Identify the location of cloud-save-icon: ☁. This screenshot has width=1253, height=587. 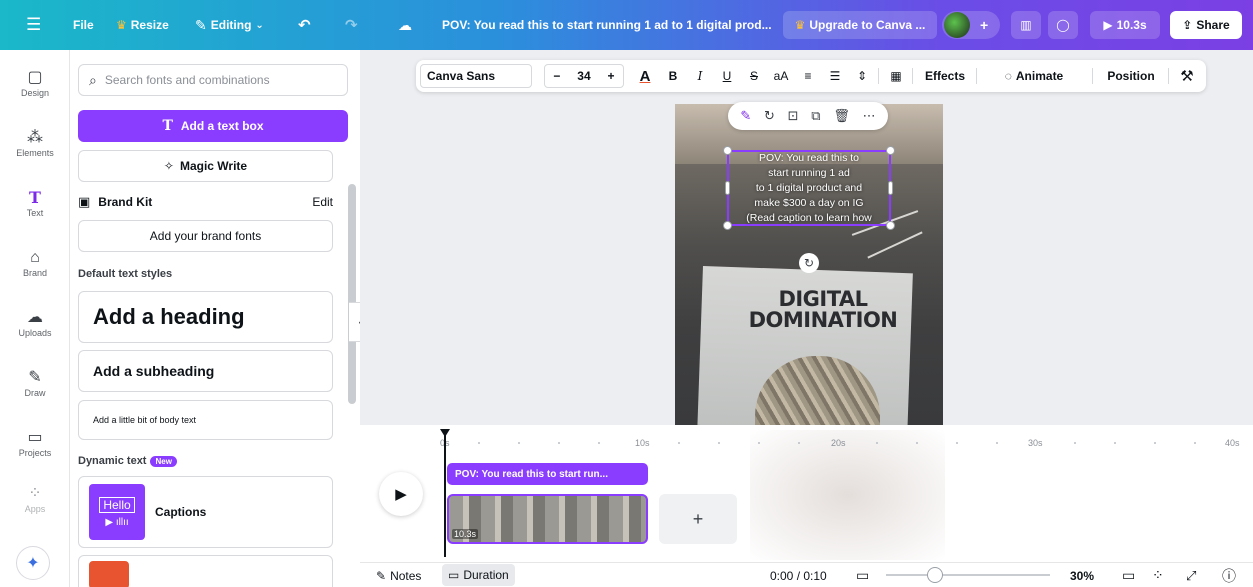
(405, 25).